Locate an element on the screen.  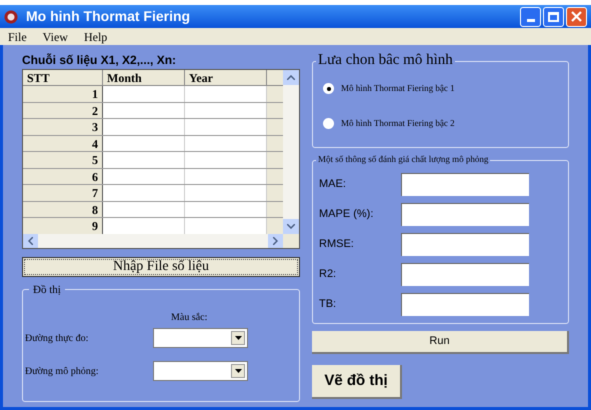
close-icon is located at coordinates (576, 16).